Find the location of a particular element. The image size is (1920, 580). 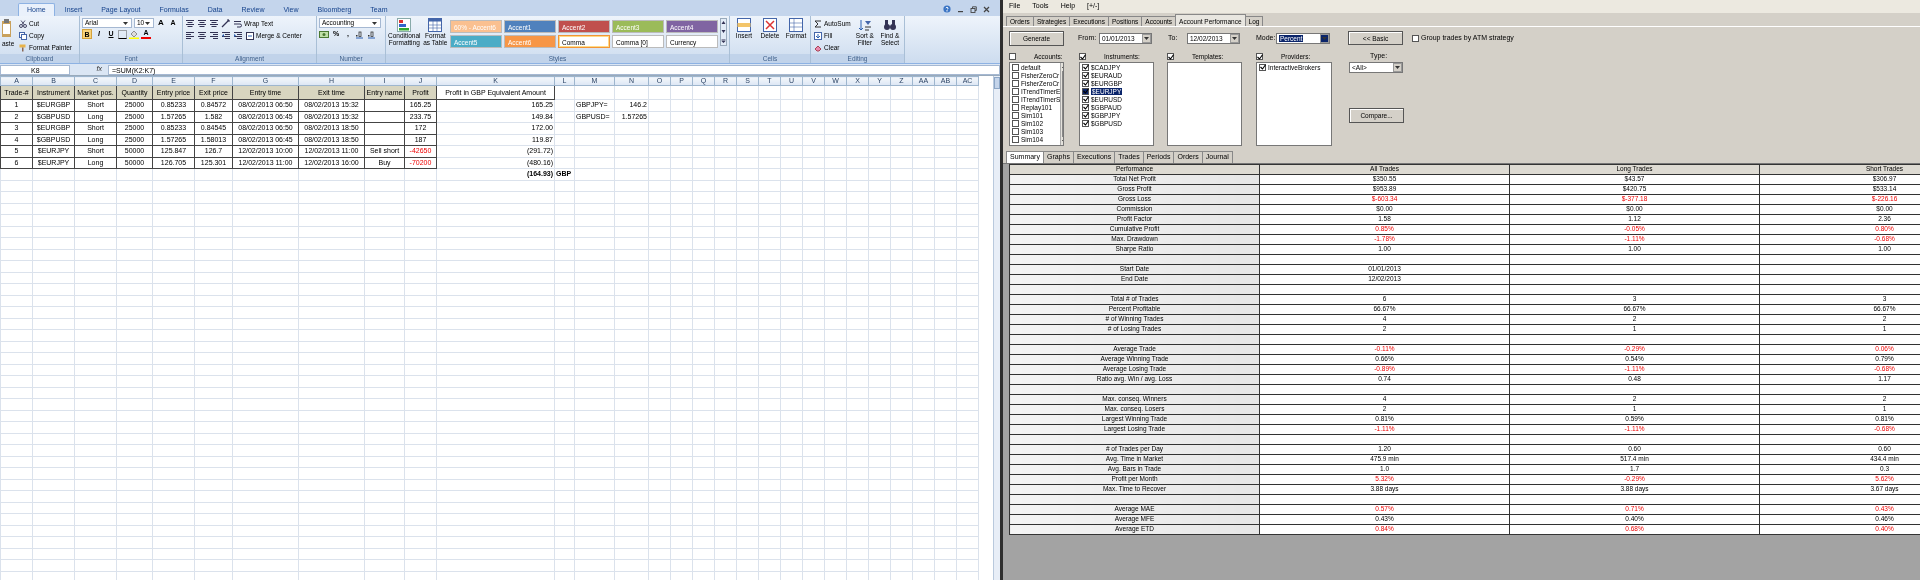

check-icon is located at coordinates (1170, 56).